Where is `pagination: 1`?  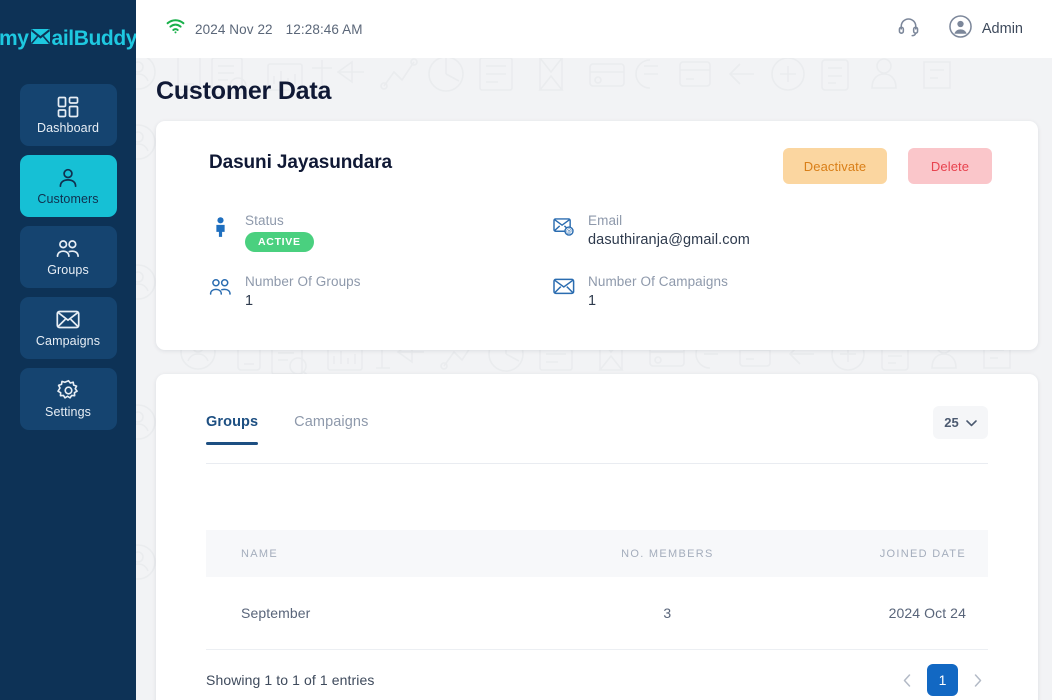
pagination: 1 is located at coordinates (942, 680).